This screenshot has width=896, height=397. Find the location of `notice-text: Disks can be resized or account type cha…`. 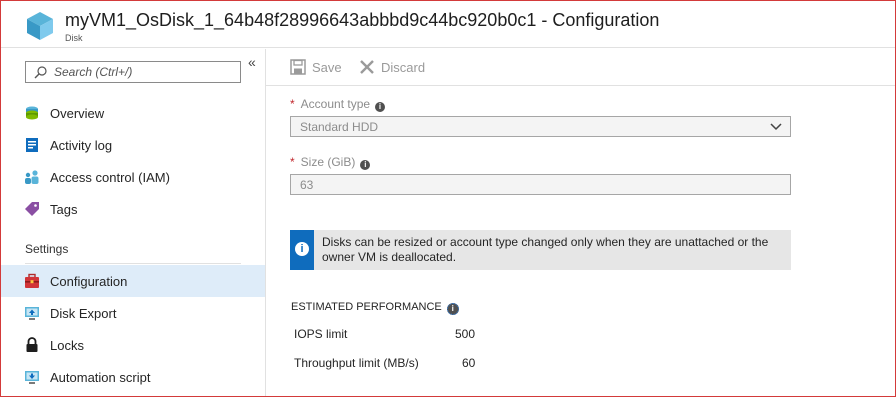

notice-text: Disks can be resized or account type cha… is located at coordinates (545, 249).